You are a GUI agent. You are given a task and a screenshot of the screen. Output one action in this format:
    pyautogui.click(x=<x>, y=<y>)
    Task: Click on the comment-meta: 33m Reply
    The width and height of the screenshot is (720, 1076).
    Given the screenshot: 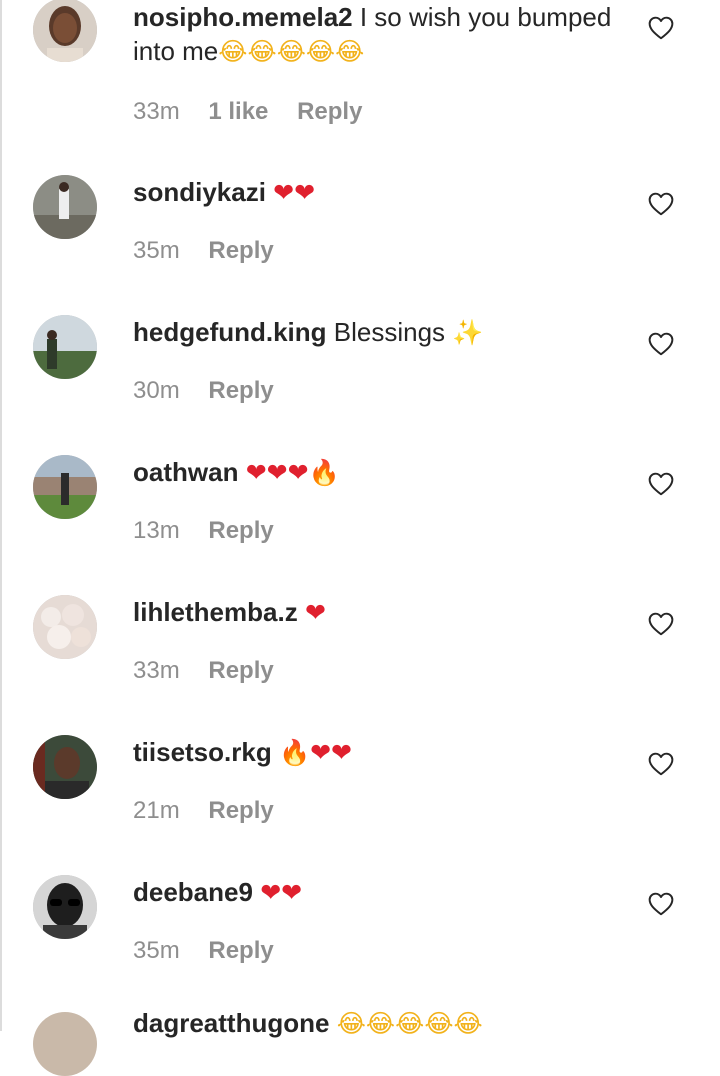 What is the action you would take?
    pyautogui.click(x=214, y=671)
    